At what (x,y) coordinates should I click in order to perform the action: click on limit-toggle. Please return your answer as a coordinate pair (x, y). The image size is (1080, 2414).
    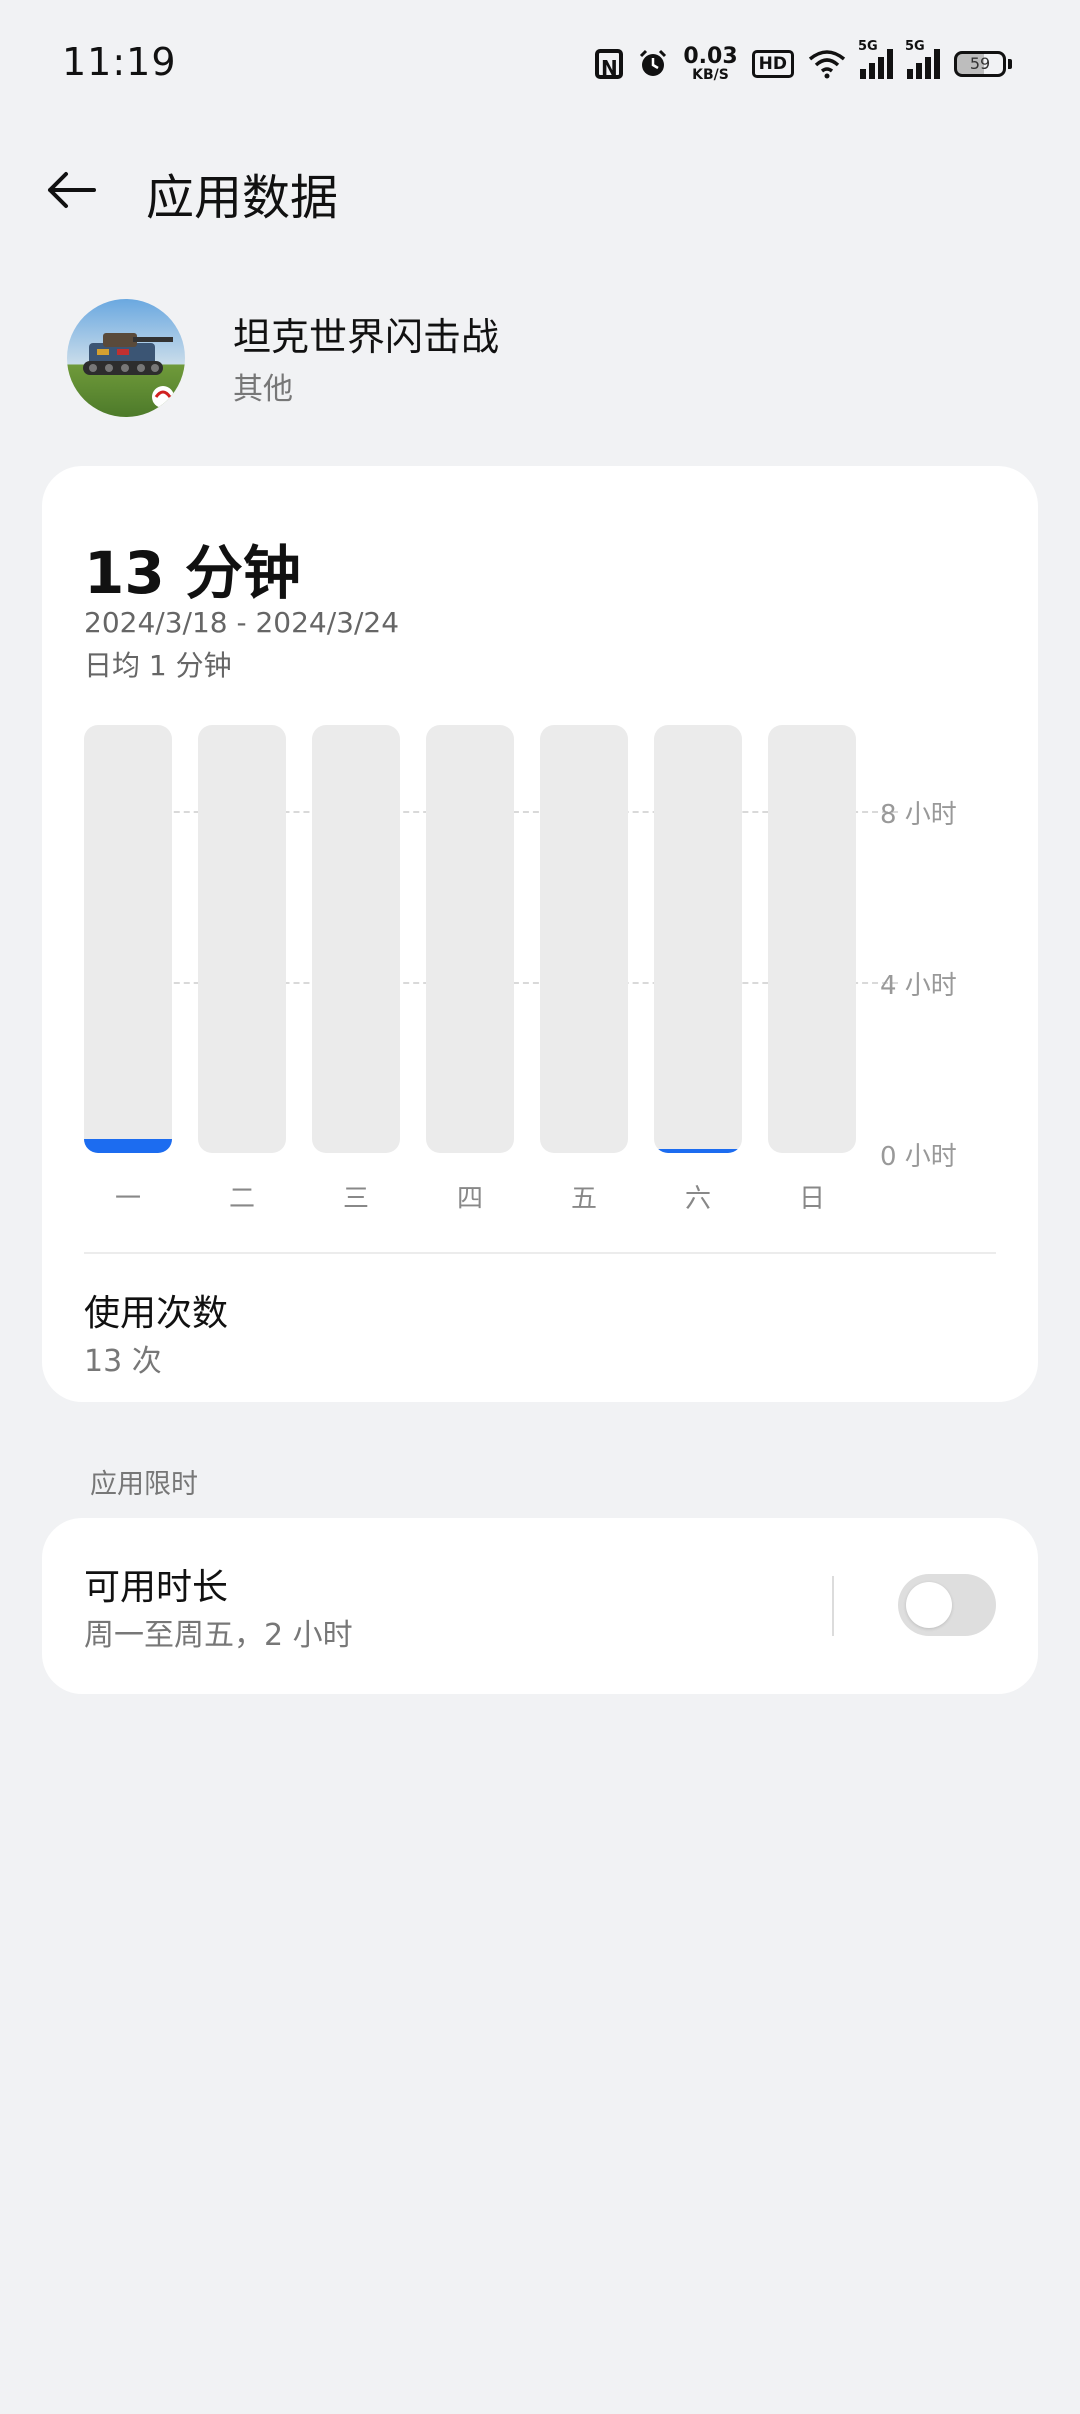
    Looking at the image, I should click on (947, 1605).